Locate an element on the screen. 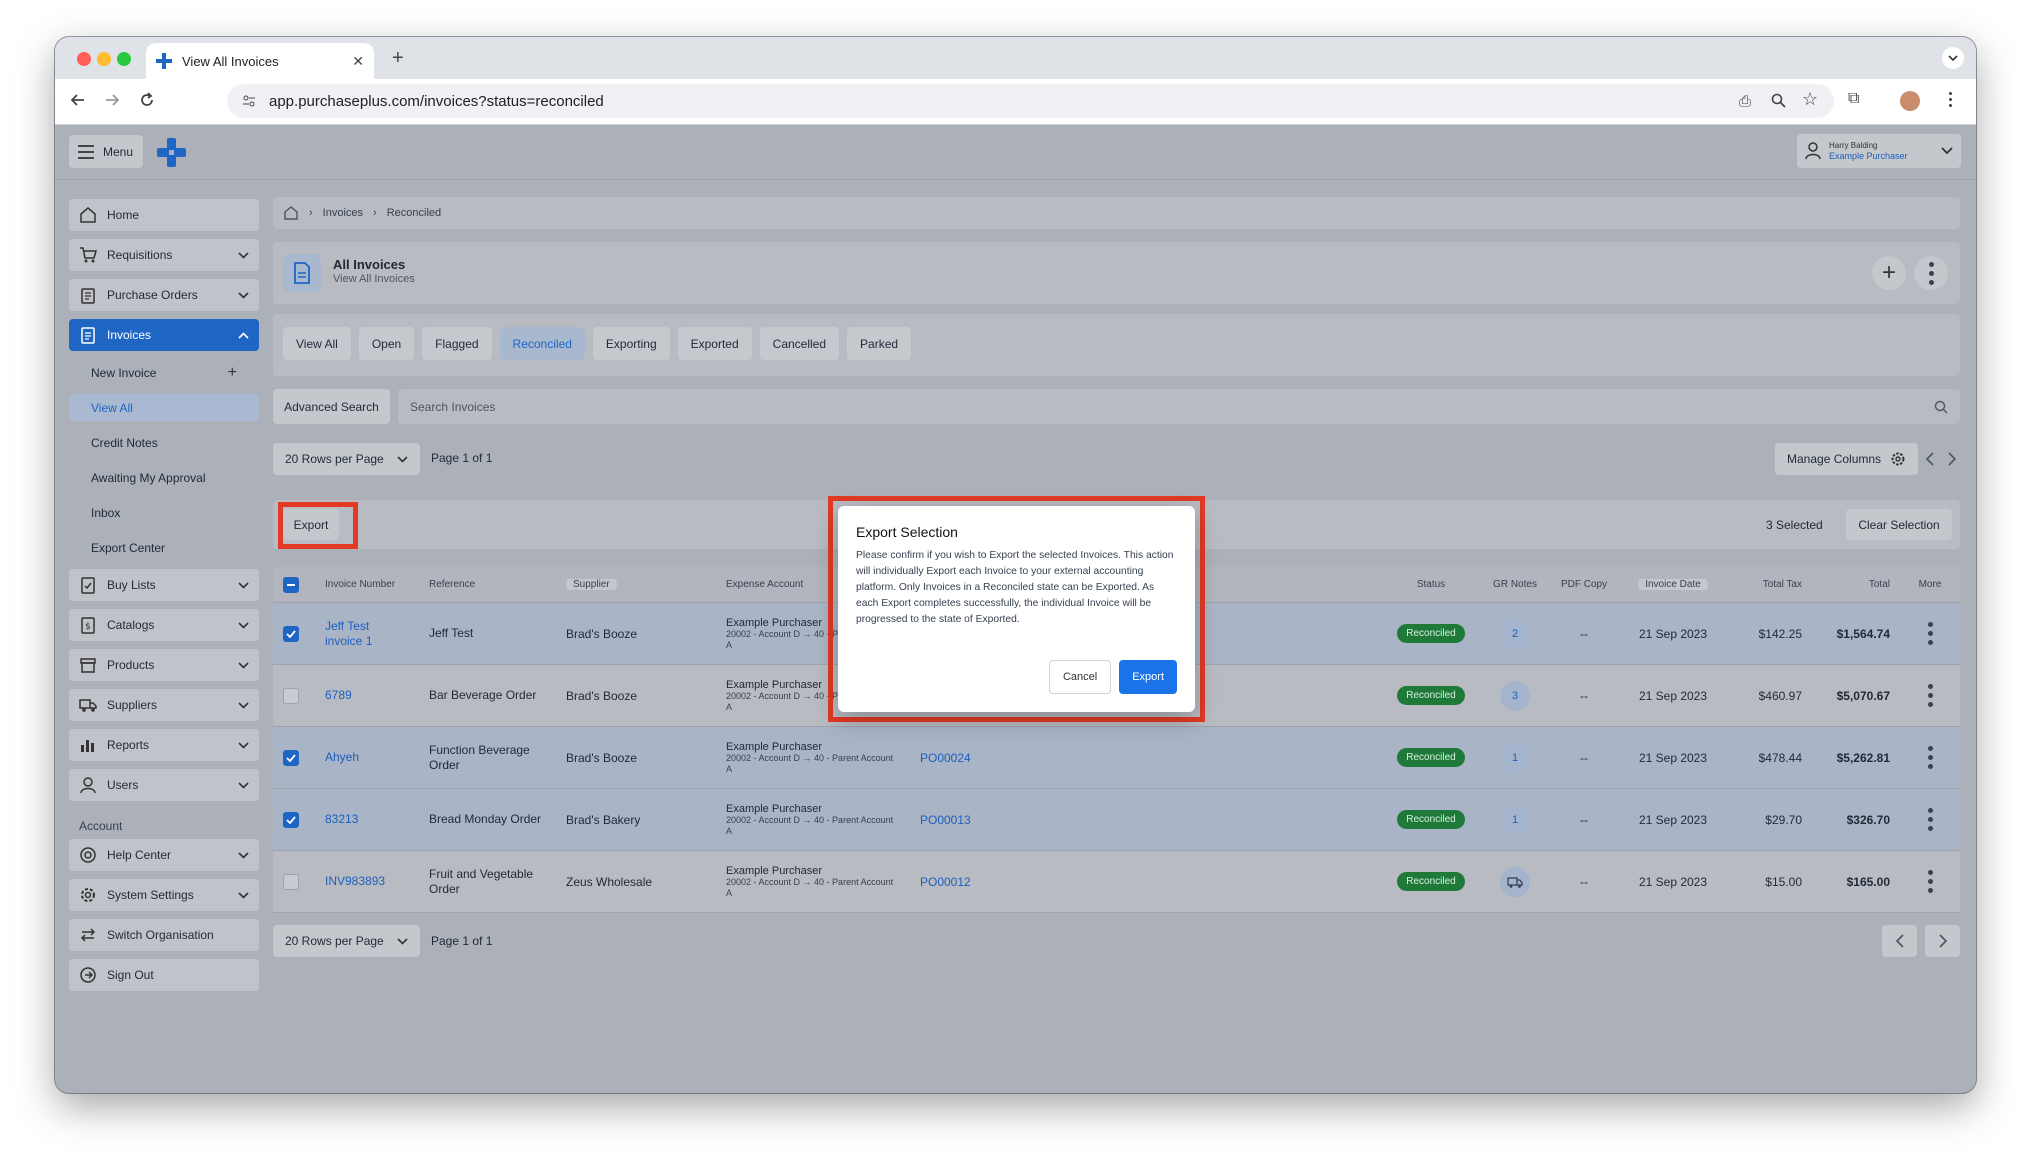  sidebar-item-switch-organisation: Switch Organisation is located at coordinates (164, 935).